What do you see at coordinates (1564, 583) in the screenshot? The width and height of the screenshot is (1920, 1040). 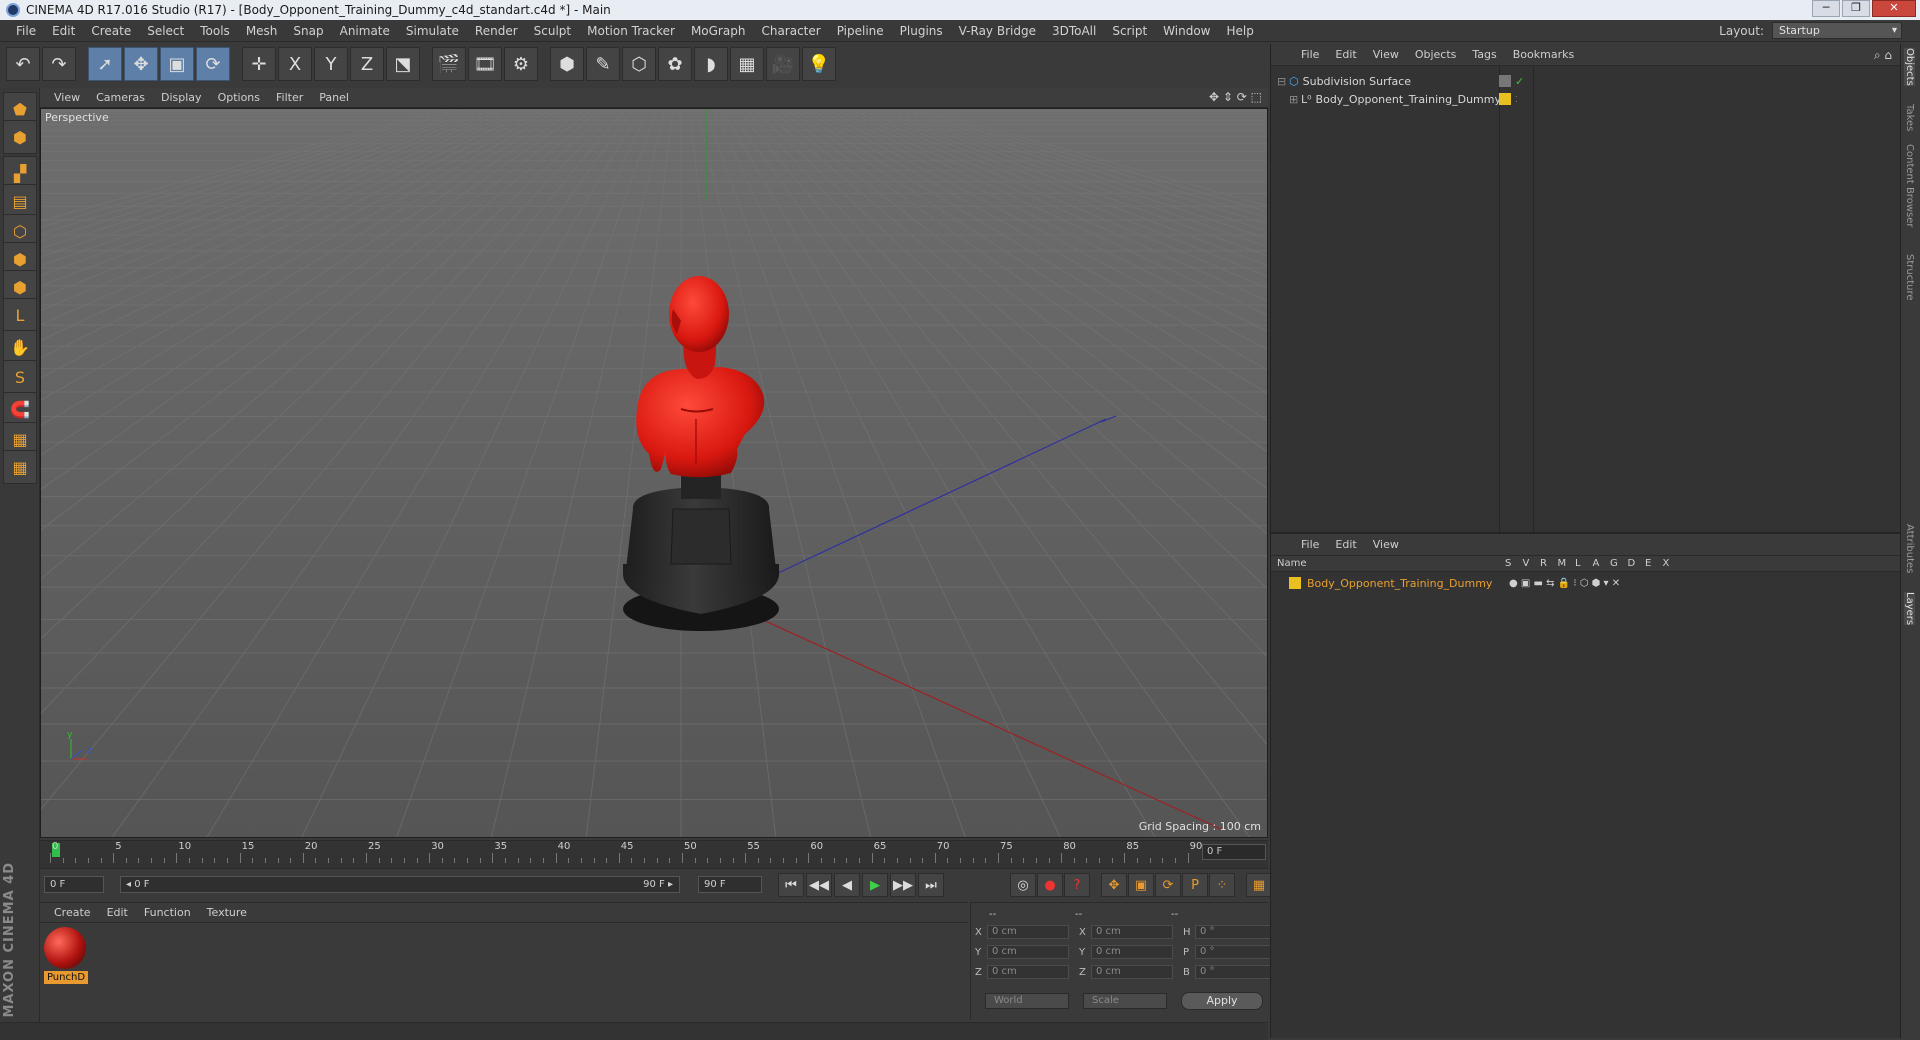 I see `layer-toggle-icons: ● ▣ ▬ ⇆ 🔒 ⁝ ⬡ ⬢ ▾ ✕` at bounding box center [1564, 583].